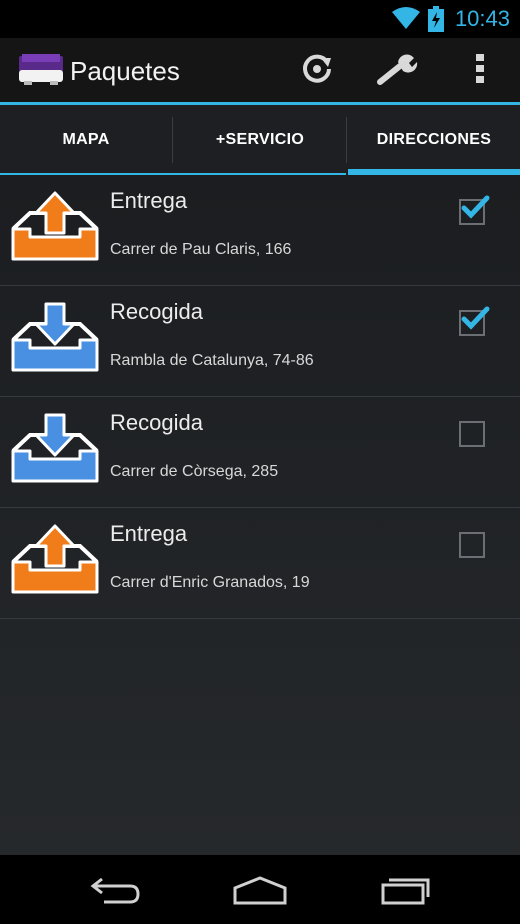  Describe the element at coordinates (201, 249) in the screenshot. I see `item-address: Carrer de Pau Claris, 166` at that location.